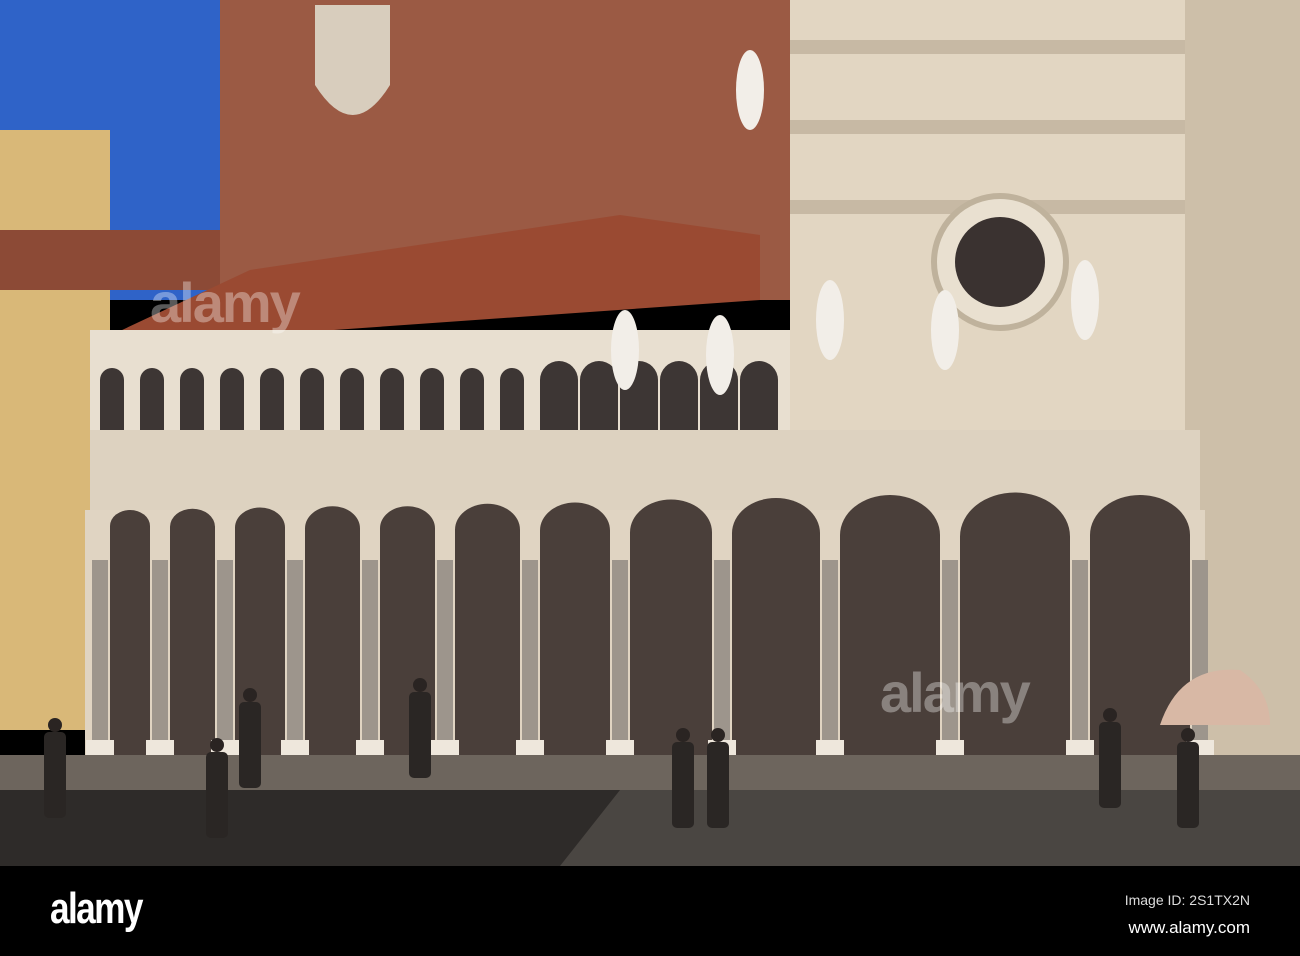 This screenshot has width=1300, height=956. What do you see at coordinates (96, 909) in the screenshot?
I see `alamy-logo: alamy` at bounding box center [96, 909].